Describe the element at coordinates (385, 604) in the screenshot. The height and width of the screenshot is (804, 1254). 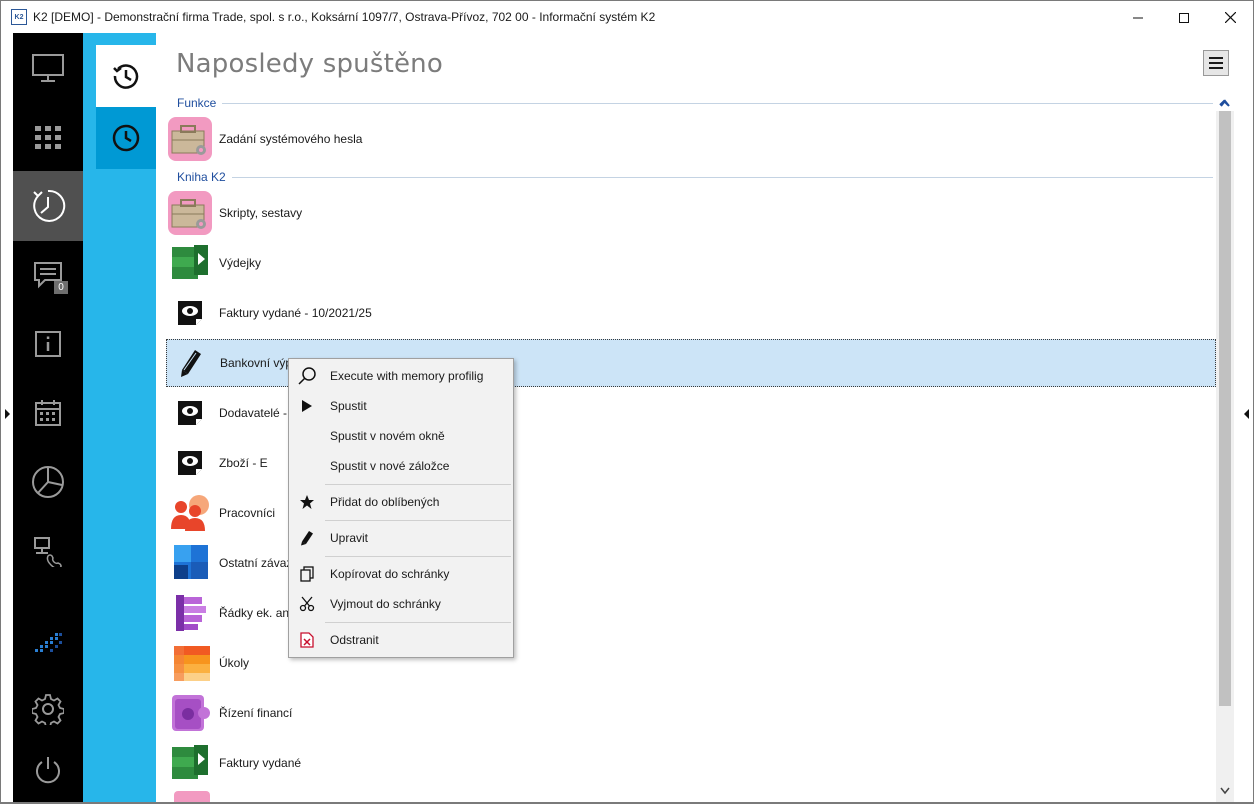
I see `menu-item-label: Vyjmout do schránky` at that location.